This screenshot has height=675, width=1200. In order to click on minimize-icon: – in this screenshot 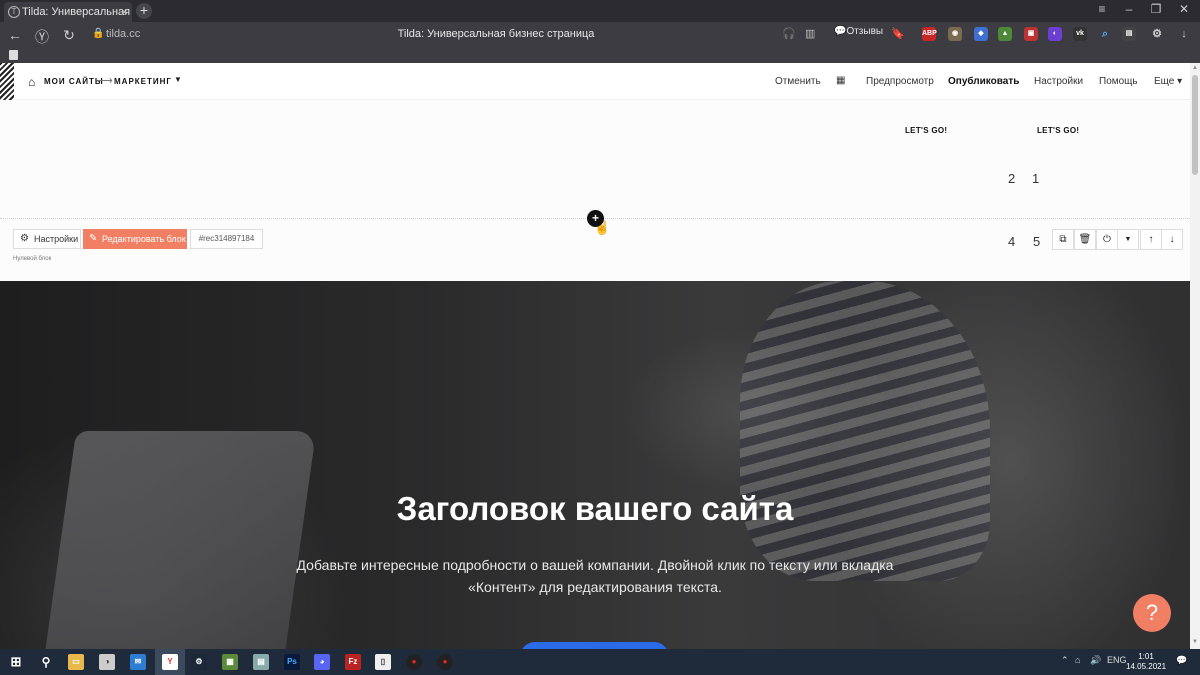, I will do `click(1129, 9)`.